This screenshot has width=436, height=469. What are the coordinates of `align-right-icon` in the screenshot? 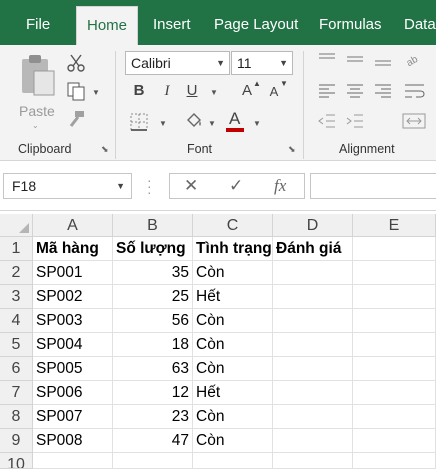 It's located at (383, 91).